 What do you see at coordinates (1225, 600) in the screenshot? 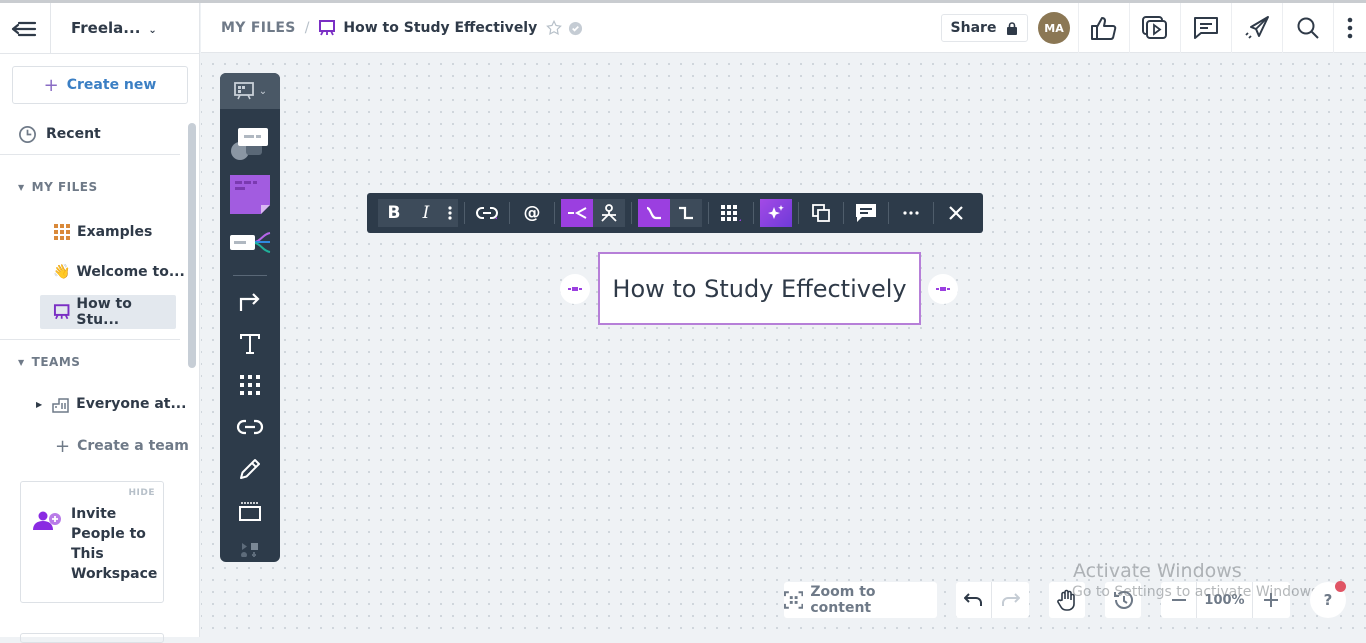
I see `zoom-level: 100%` at bounding box center [1225, 600].